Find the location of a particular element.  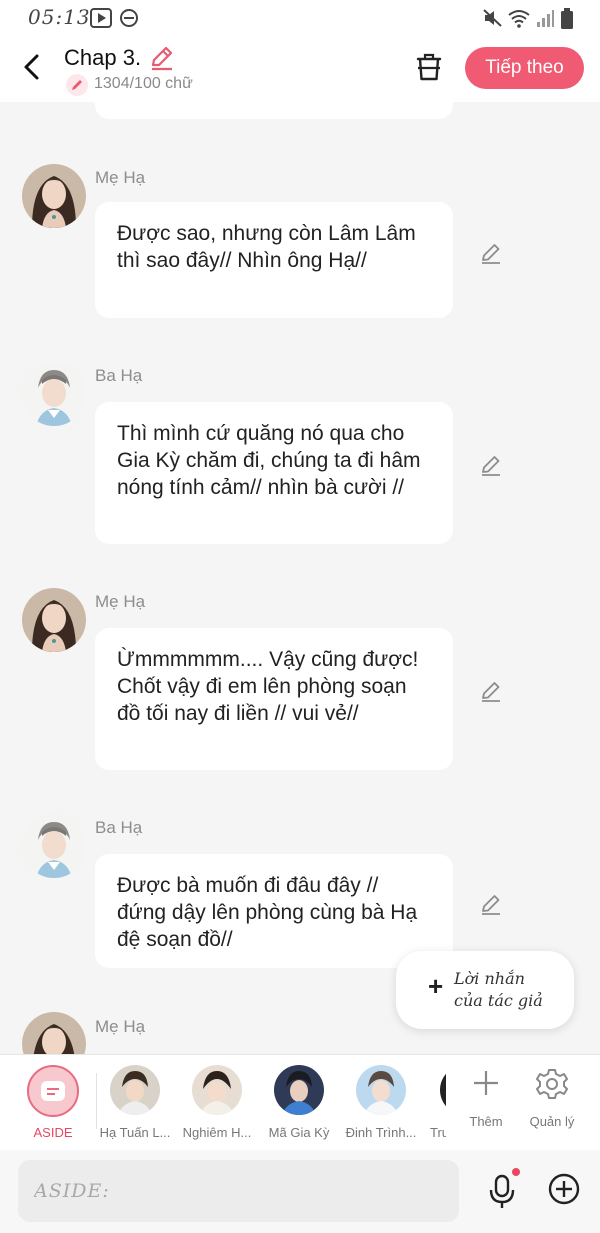

character-name: Trư is located at coordinates (438, 1132).